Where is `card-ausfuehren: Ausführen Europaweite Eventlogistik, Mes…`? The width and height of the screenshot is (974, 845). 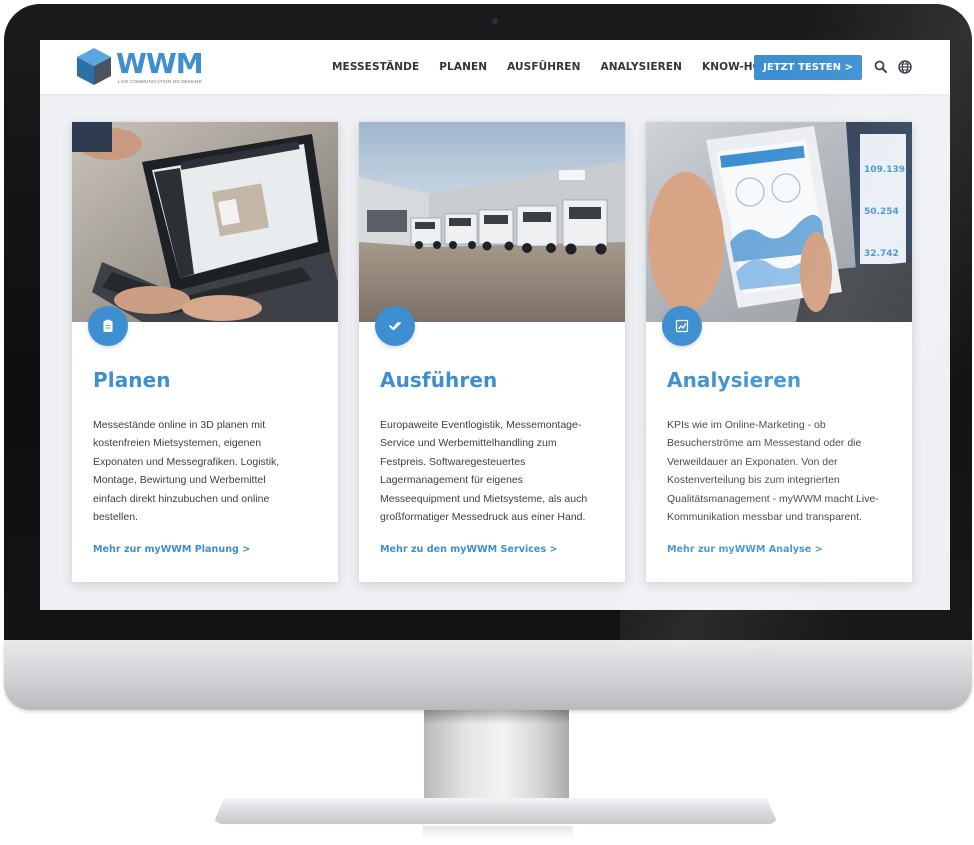 card-ausfuehren: Ausführen Europaweite Eventlogistik, Mes… is located at coordinates (492, 352).